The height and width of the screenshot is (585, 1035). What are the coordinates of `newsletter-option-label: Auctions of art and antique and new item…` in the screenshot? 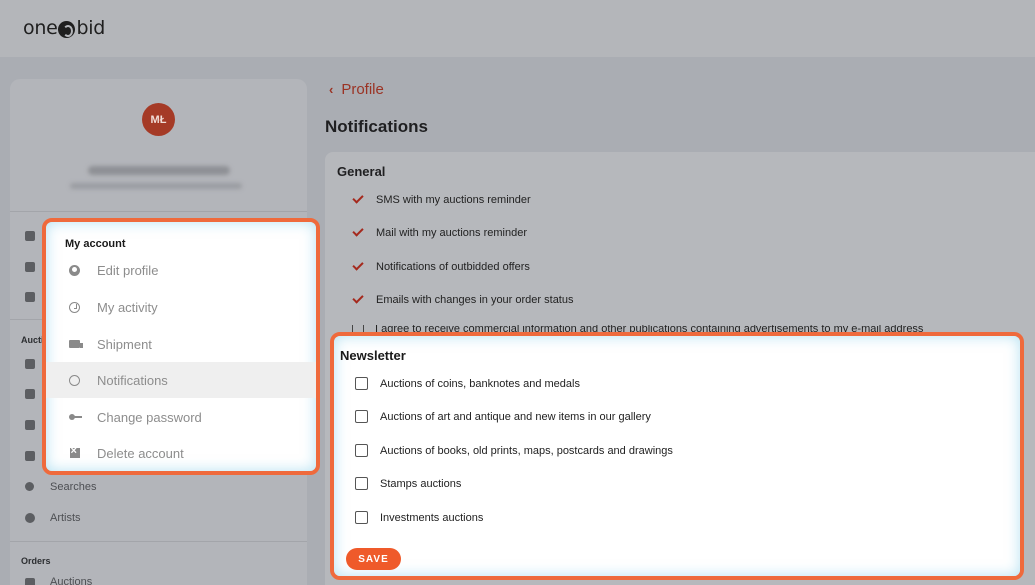 It's located at (515, 416).